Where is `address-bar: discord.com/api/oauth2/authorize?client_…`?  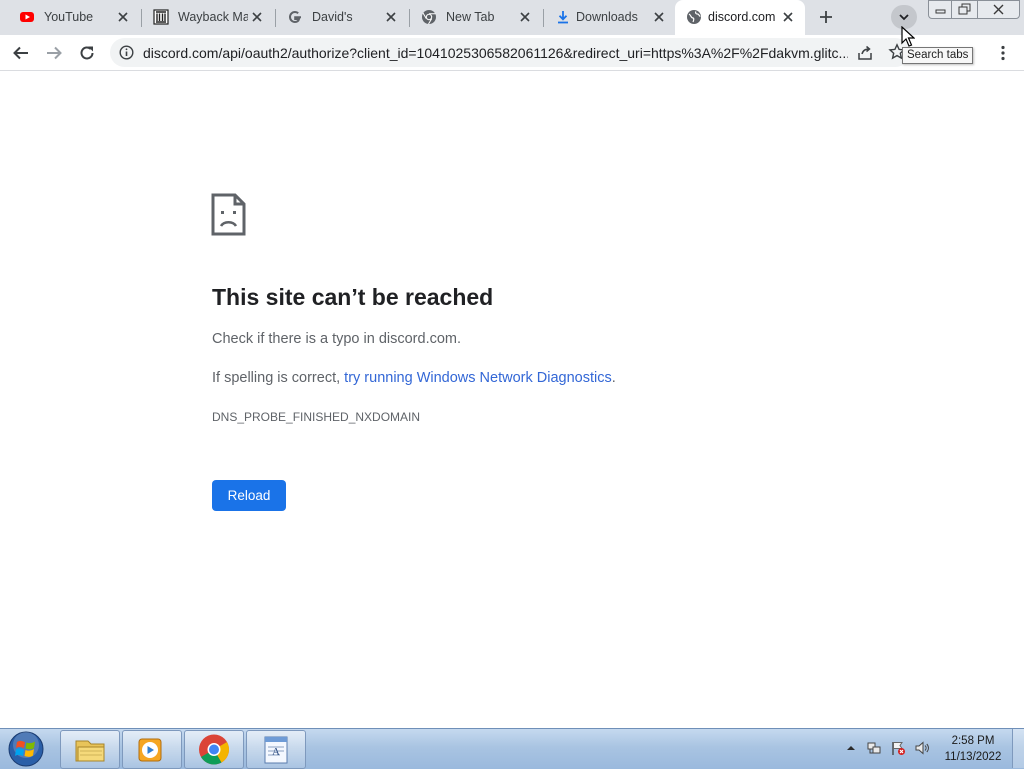 address-bar: discord.com/api/oauth2/authorize?client_… is located at coordinates (510, 52).